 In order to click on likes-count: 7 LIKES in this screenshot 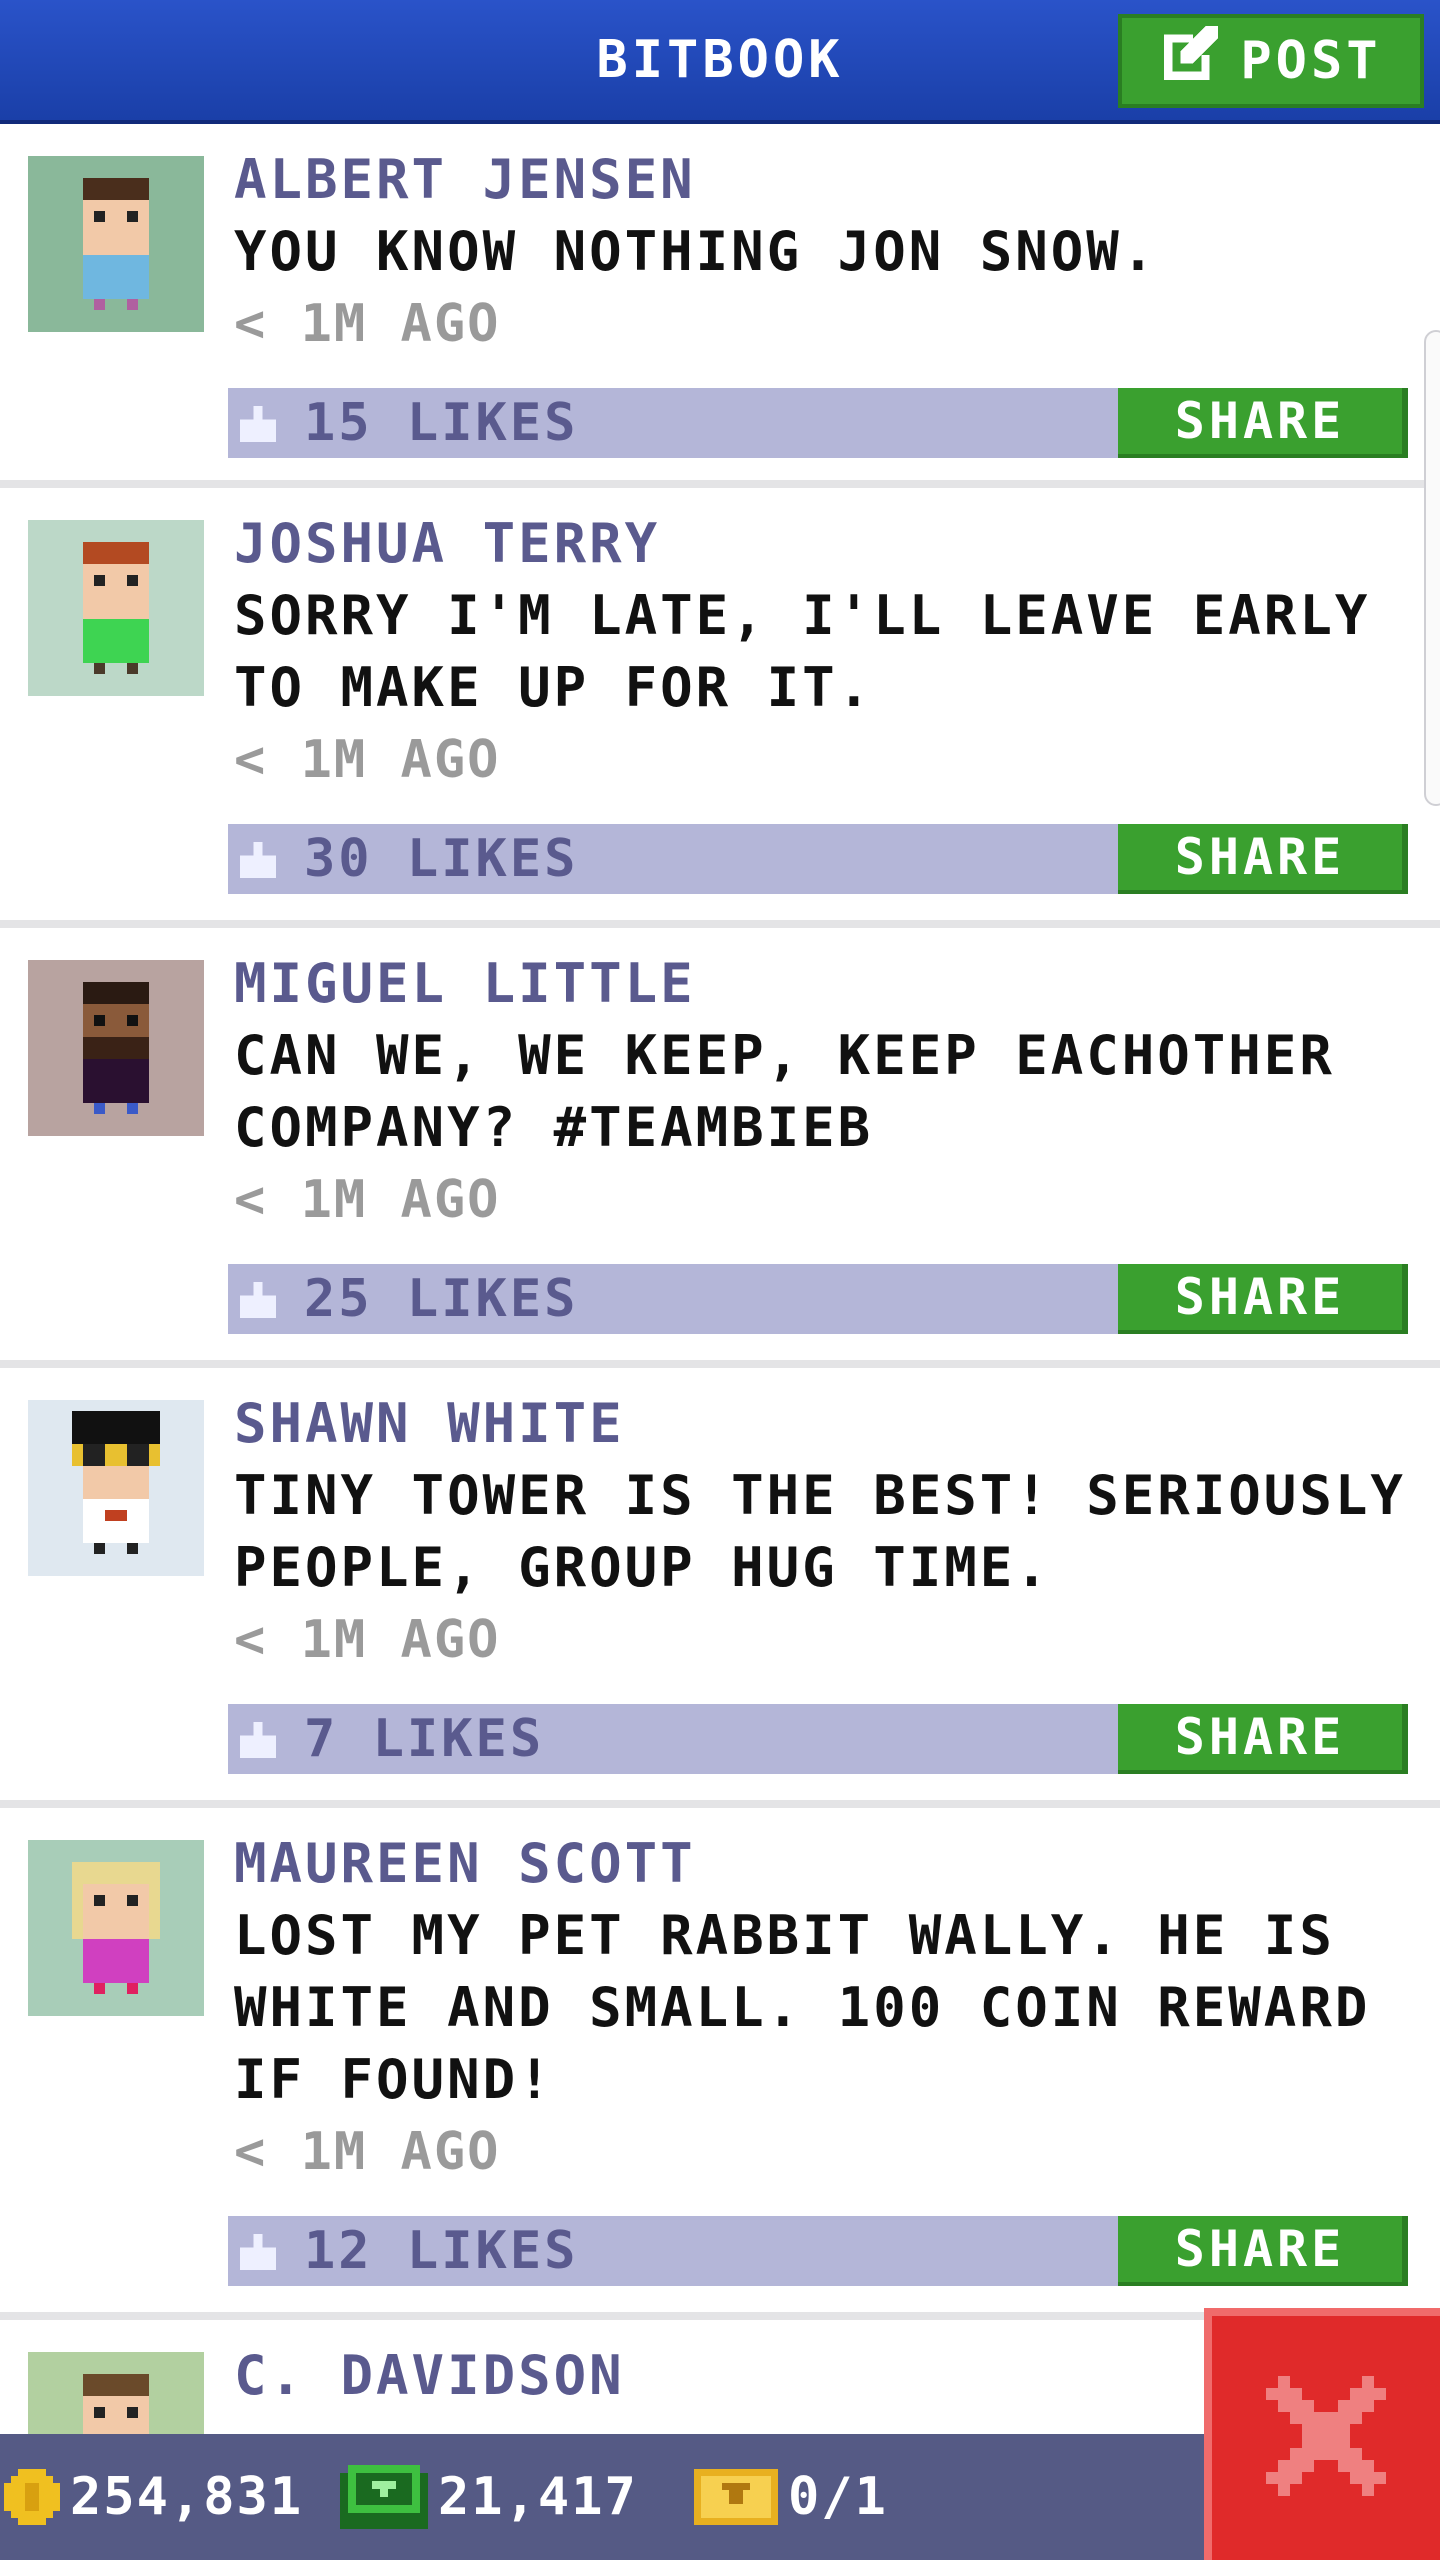, I will do `click(424, 1739)`.